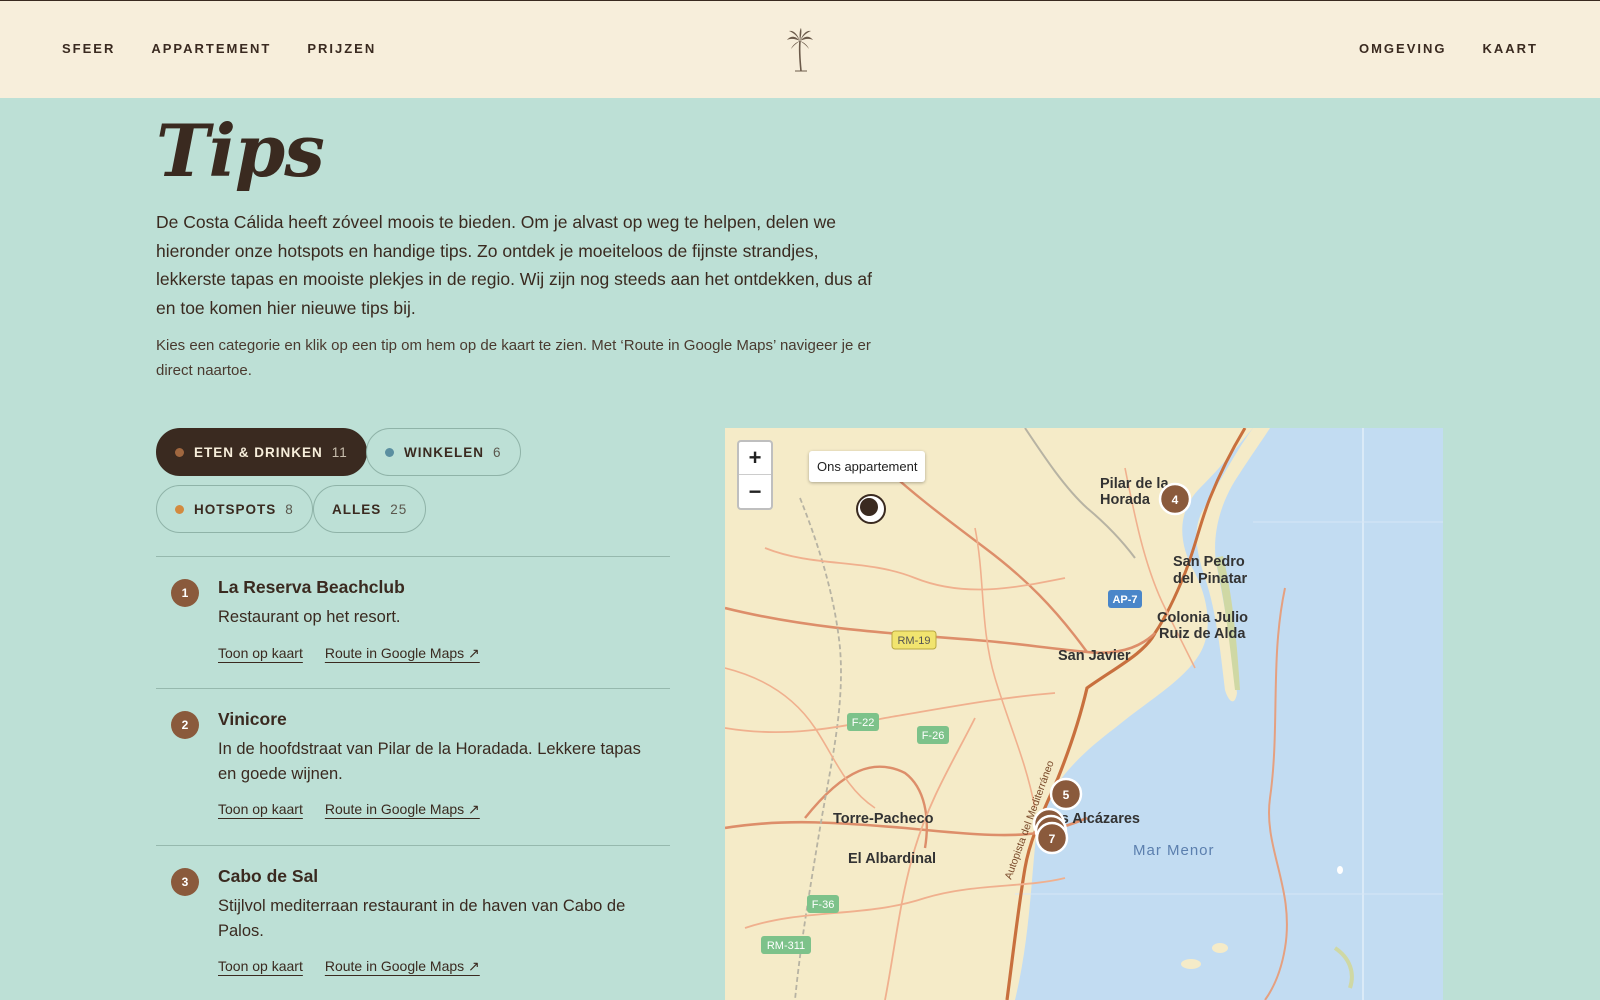 This screenshot has width=1600, height=1000. Describe the element at coordinates (399, 509) in the screenshot. I see `filter-count: 25` at that location.